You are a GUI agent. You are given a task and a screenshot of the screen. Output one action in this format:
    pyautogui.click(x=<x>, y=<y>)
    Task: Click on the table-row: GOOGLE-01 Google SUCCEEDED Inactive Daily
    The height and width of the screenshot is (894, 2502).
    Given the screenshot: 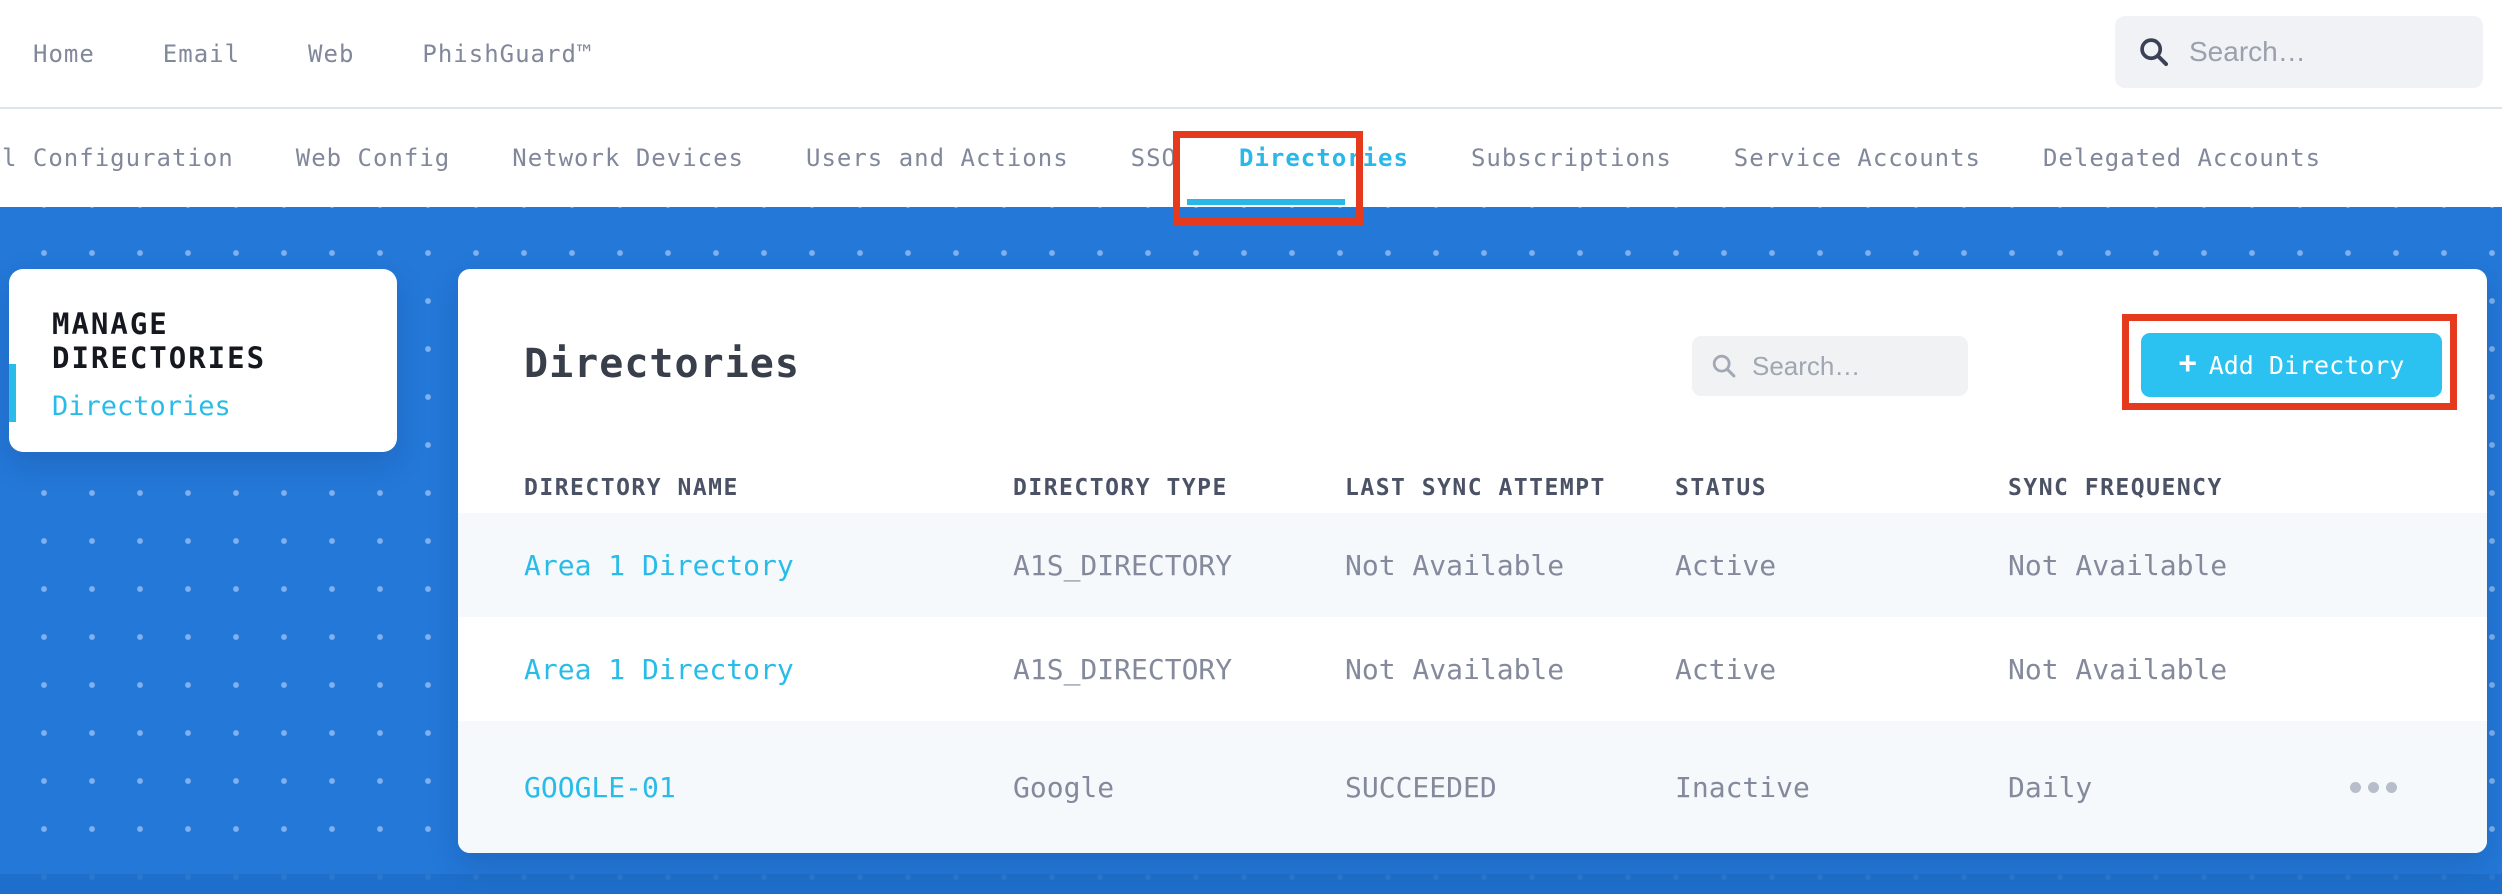 What is the action you would take?
    pyautogui.click(x=1472, y=787)
    